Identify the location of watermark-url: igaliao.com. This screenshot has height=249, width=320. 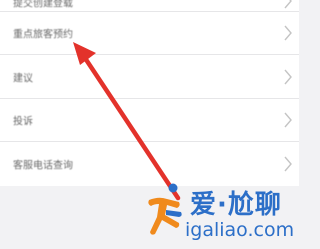
(240, 230).